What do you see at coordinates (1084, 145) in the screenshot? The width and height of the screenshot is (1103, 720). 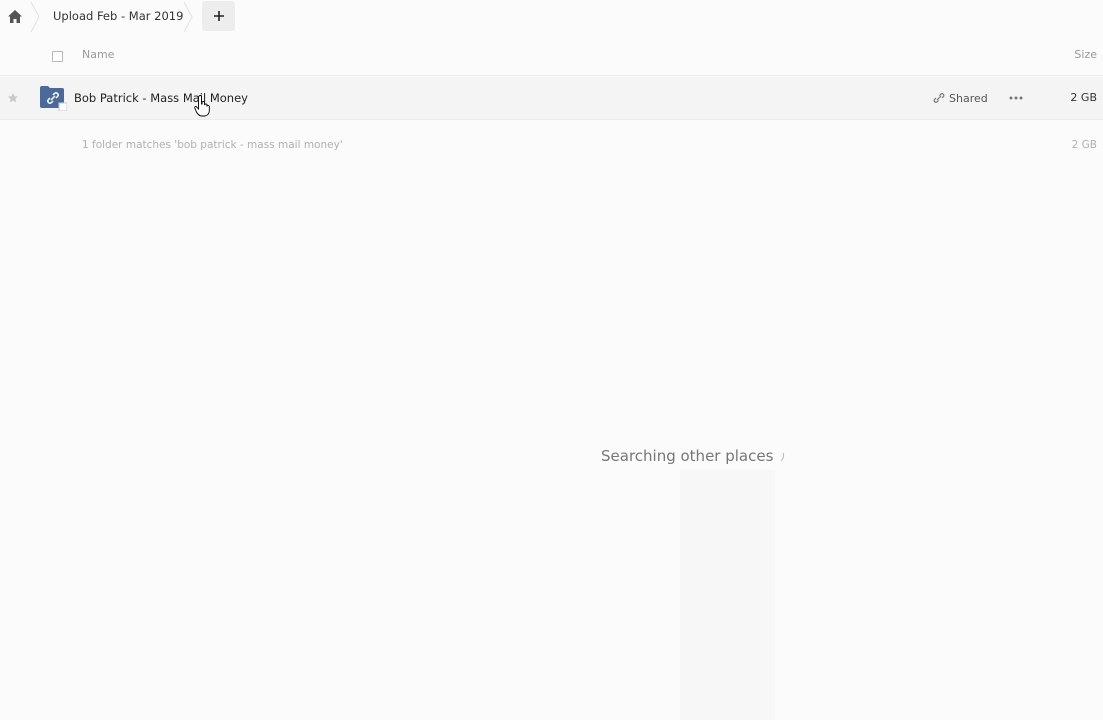 I see `summary-size: 2 GB` at bounding box center [1084, 145].